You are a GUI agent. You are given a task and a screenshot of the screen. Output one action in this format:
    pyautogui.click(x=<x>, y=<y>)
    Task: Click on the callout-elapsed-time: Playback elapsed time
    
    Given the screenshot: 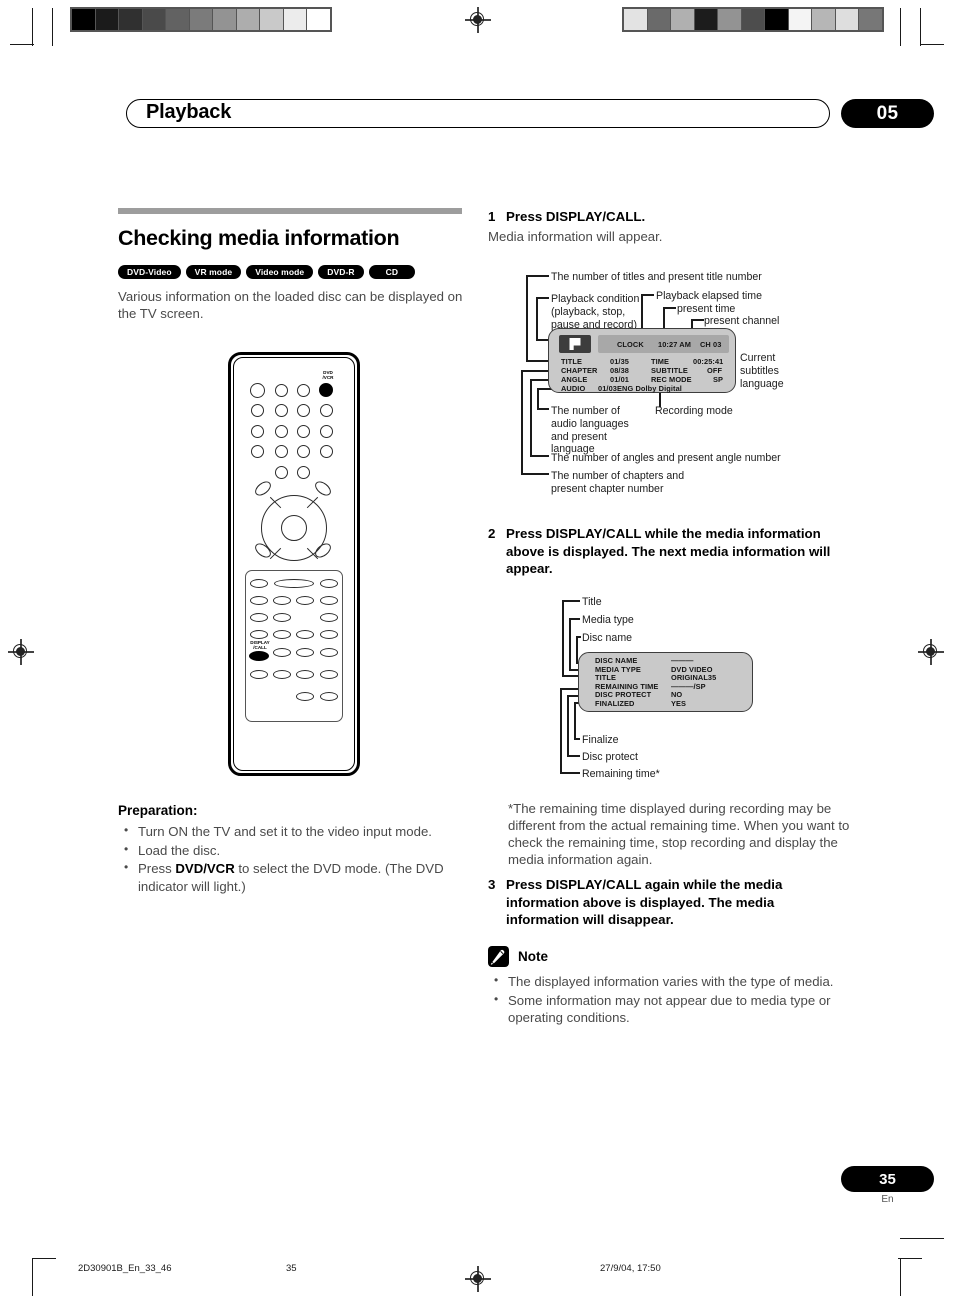 What is the action you would take?
    pyautogui.click(x=709, y=296)
    